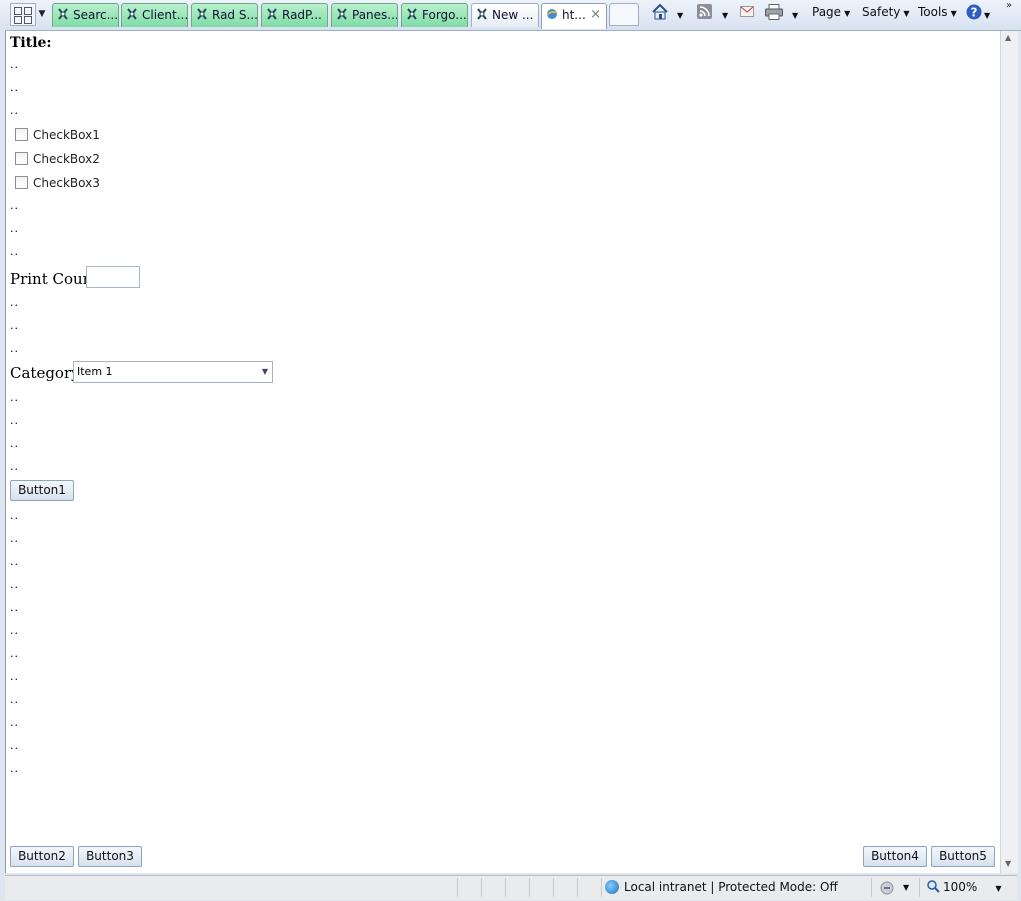  What do you see at coordinates (725, 17) in the screenshot?
I see `feeds-dropdown: ▼` at bounding box center [725, 17].